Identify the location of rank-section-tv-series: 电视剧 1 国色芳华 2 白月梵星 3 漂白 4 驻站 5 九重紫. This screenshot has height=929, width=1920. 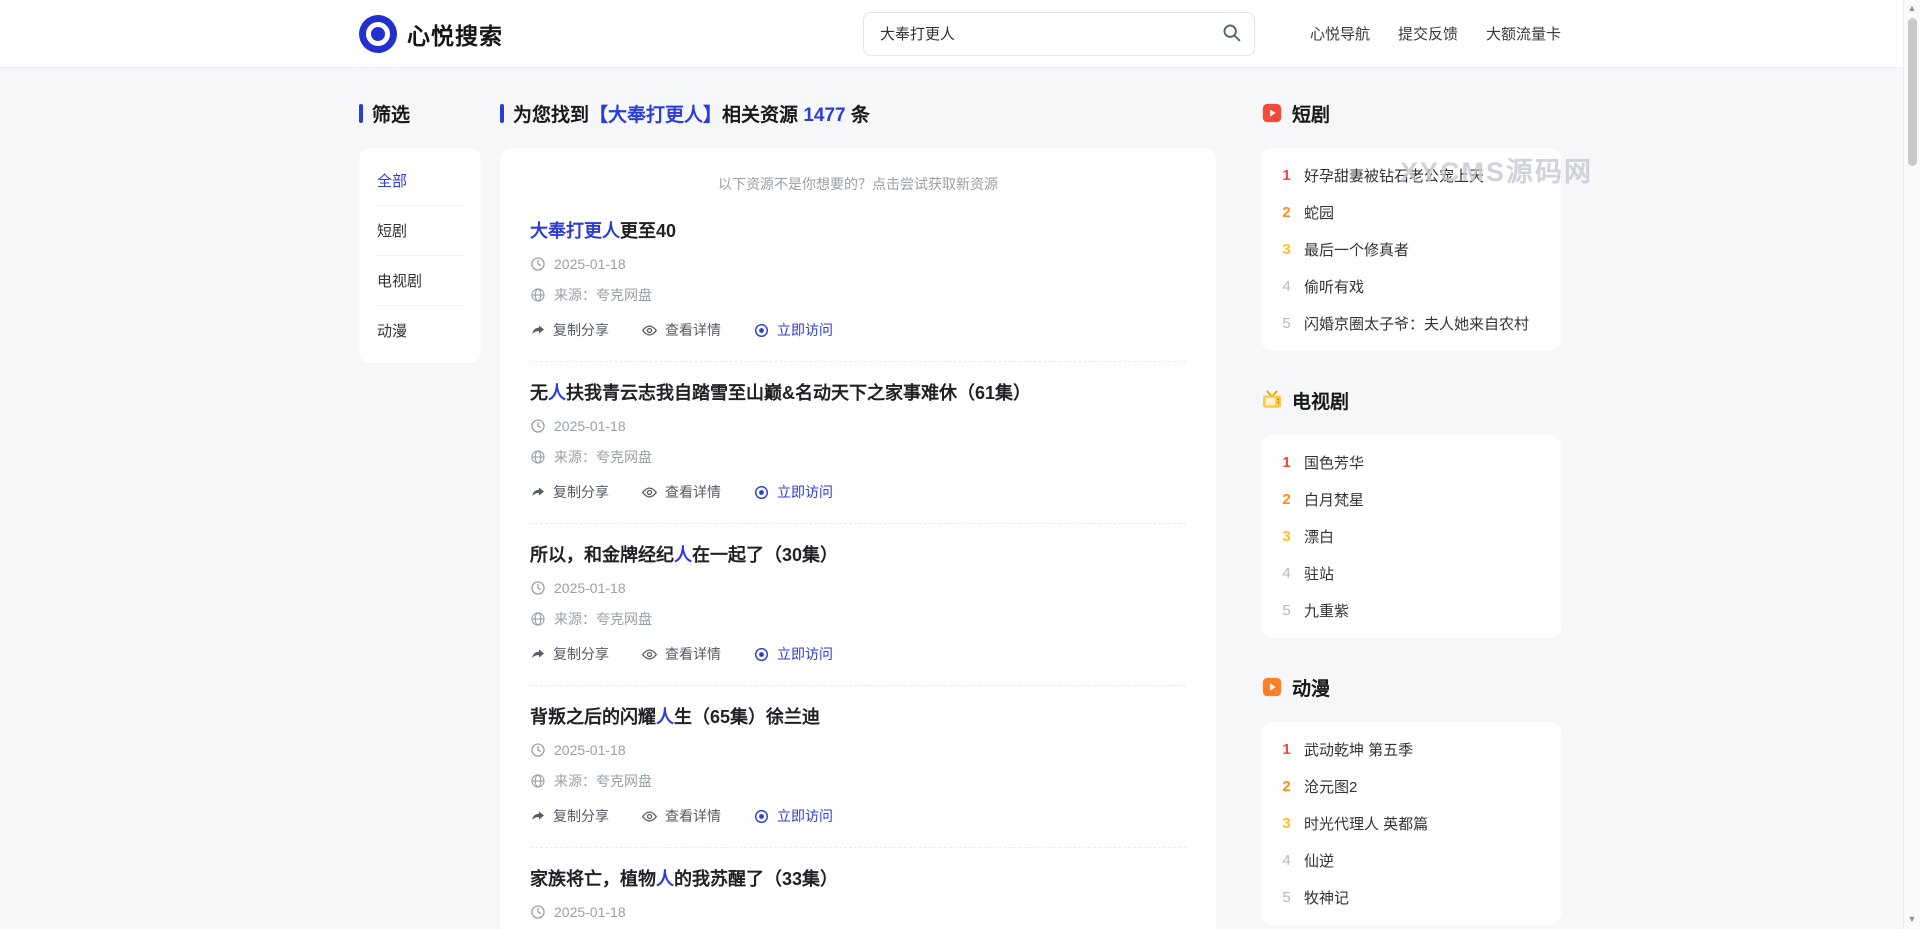
(1411, 512).